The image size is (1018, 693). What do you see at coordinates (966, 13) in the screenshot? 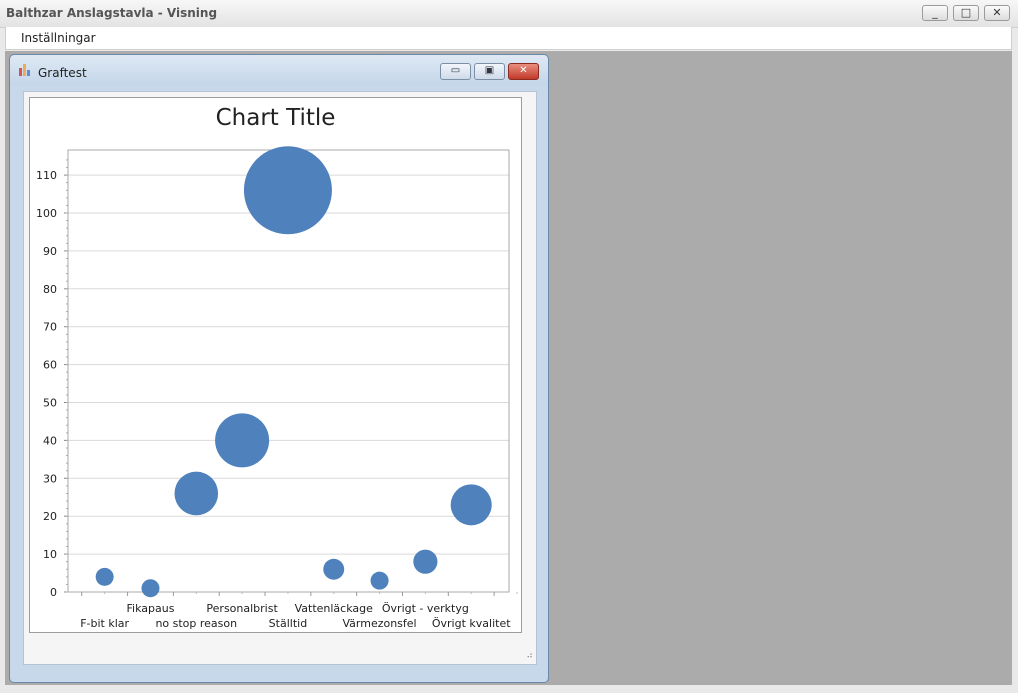
I see `app-maximize-button: □` at bounding box center [966, 13].